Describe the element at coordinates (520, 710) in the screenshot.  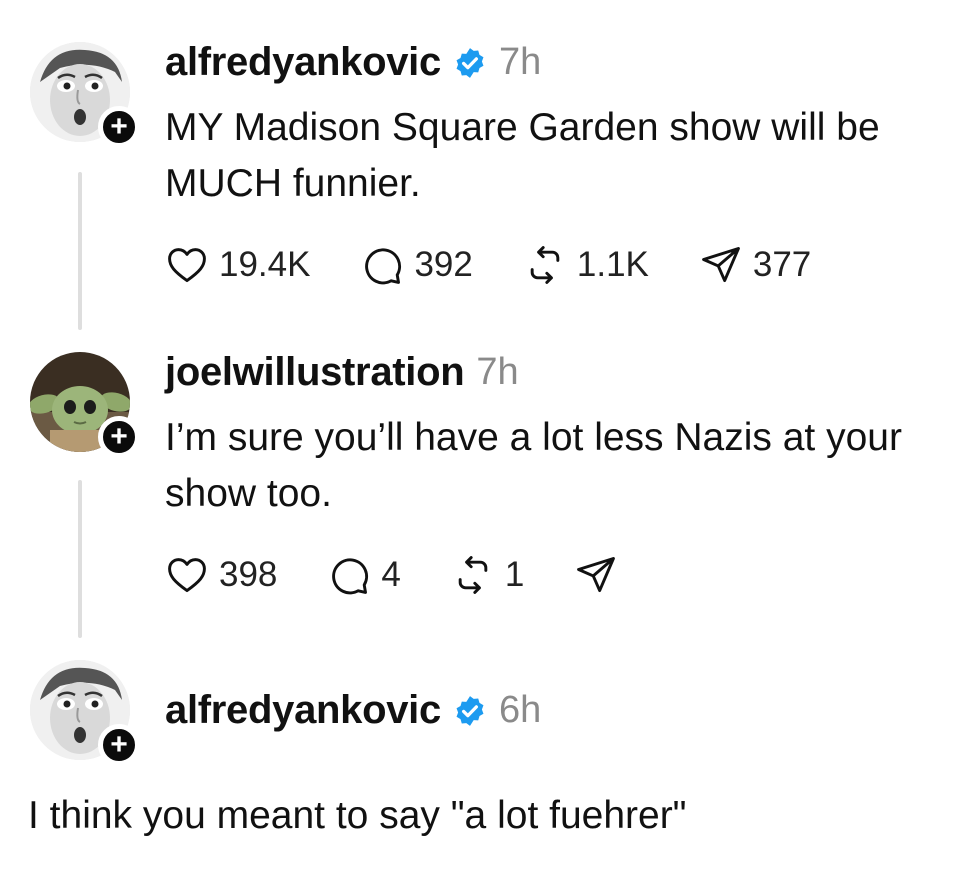
I see `post-time: 6h` at that location.